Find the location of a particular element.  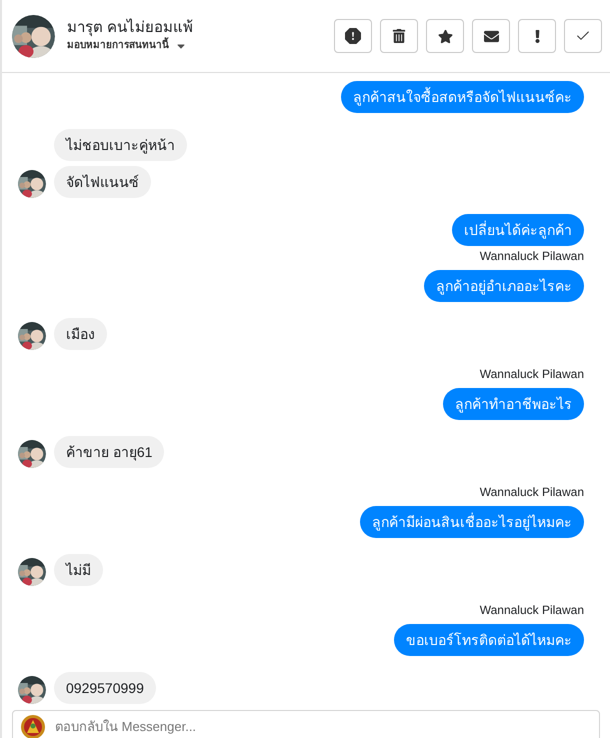

received-message: จัดไฟแนนซ์ is located at coordinates (102, 182).